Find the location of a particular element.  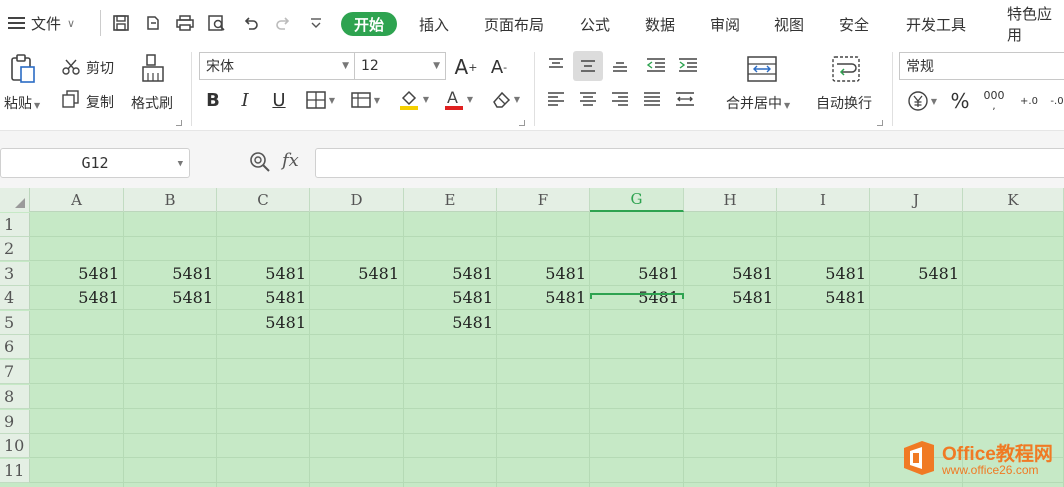

cell-h3: 5481 is located at coordinates (730, 274).